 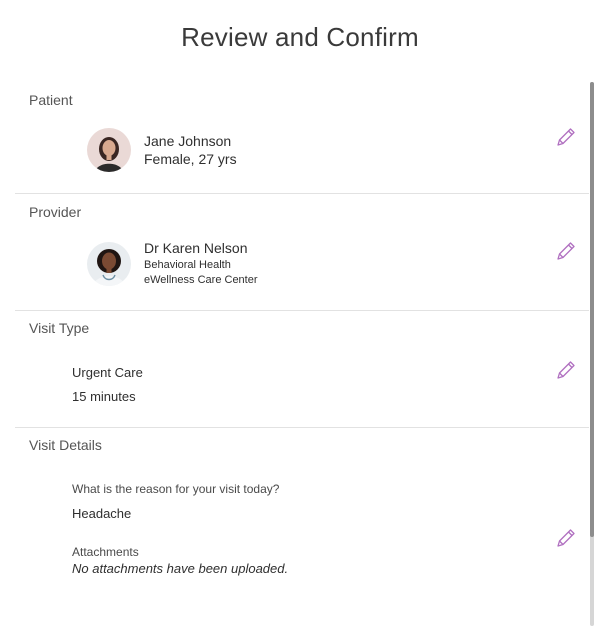 I want to click on visit-duration: 15 minutes, so click(x=104, y=396).